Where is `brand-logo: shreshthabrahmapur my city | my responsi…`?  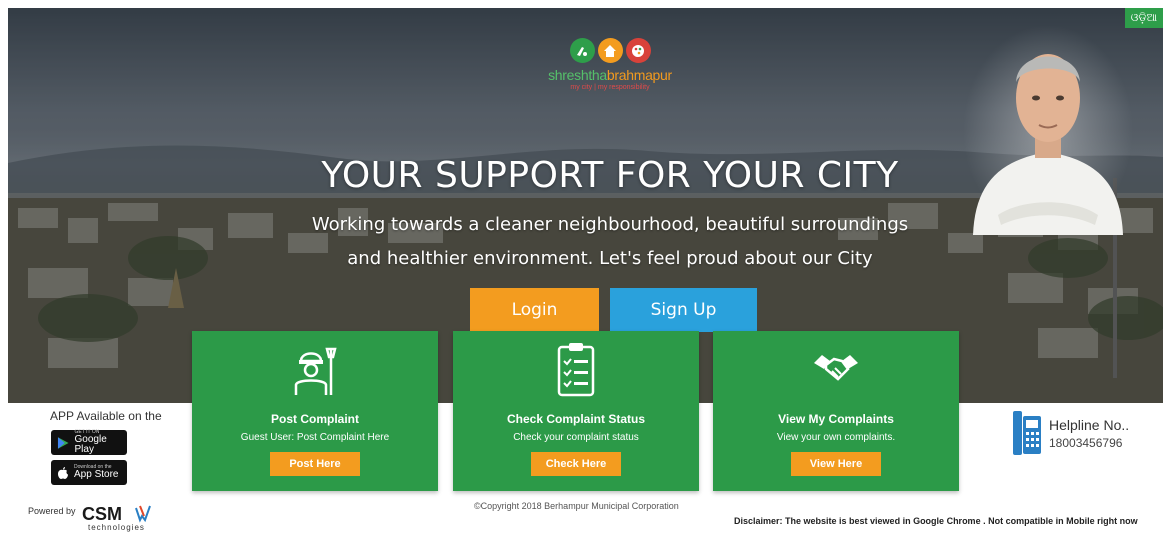 brand-logo: shreshthabrahmapur my city | my responsi… is located at coordinates (610, 64).